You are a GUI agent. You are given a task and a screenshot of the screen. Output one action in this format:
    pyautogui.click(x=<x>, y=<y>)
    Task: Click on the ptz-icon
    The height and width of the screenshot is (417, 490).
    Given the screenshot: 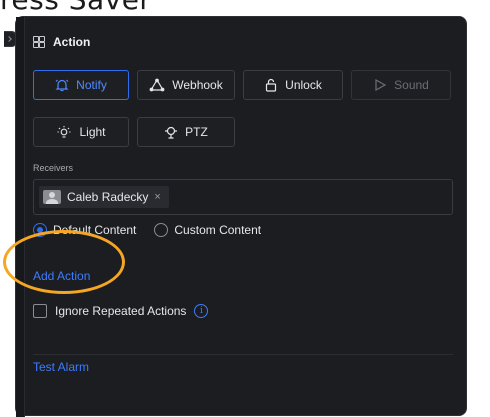 What is the action you would take?
    pyautogui.click(x=171, y=132)
    